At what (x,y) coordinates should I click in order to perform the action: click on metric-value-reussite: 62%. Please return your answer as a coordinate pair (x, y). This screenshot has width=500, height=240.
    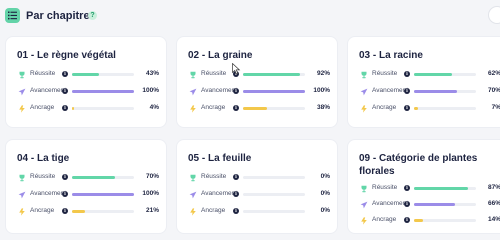
    Looking at the image, I should click on (493, 73).